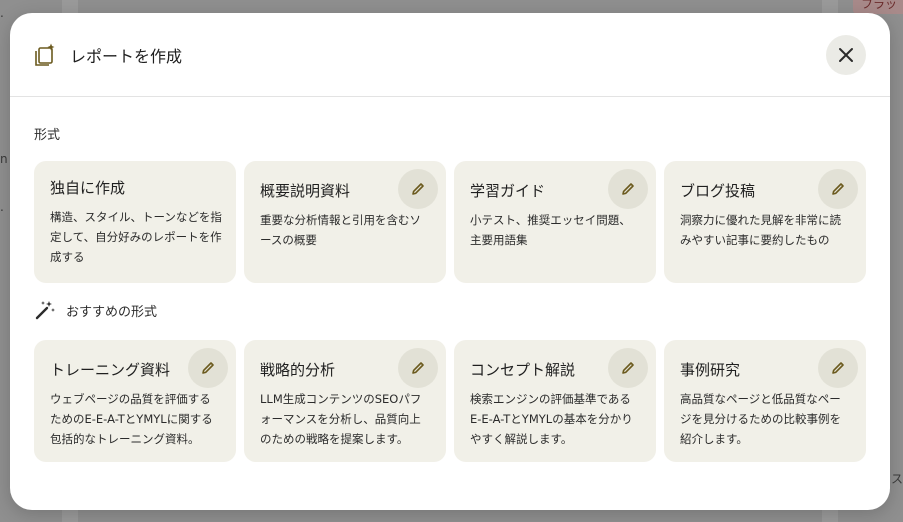 This screenshot has height=522, width=903. What do you see at coordinates (550, 230) in the screenshot?
I see `card-description: 小テスト、推奨エッセイ問題、主要用語集` at bounding box center [550, 230].